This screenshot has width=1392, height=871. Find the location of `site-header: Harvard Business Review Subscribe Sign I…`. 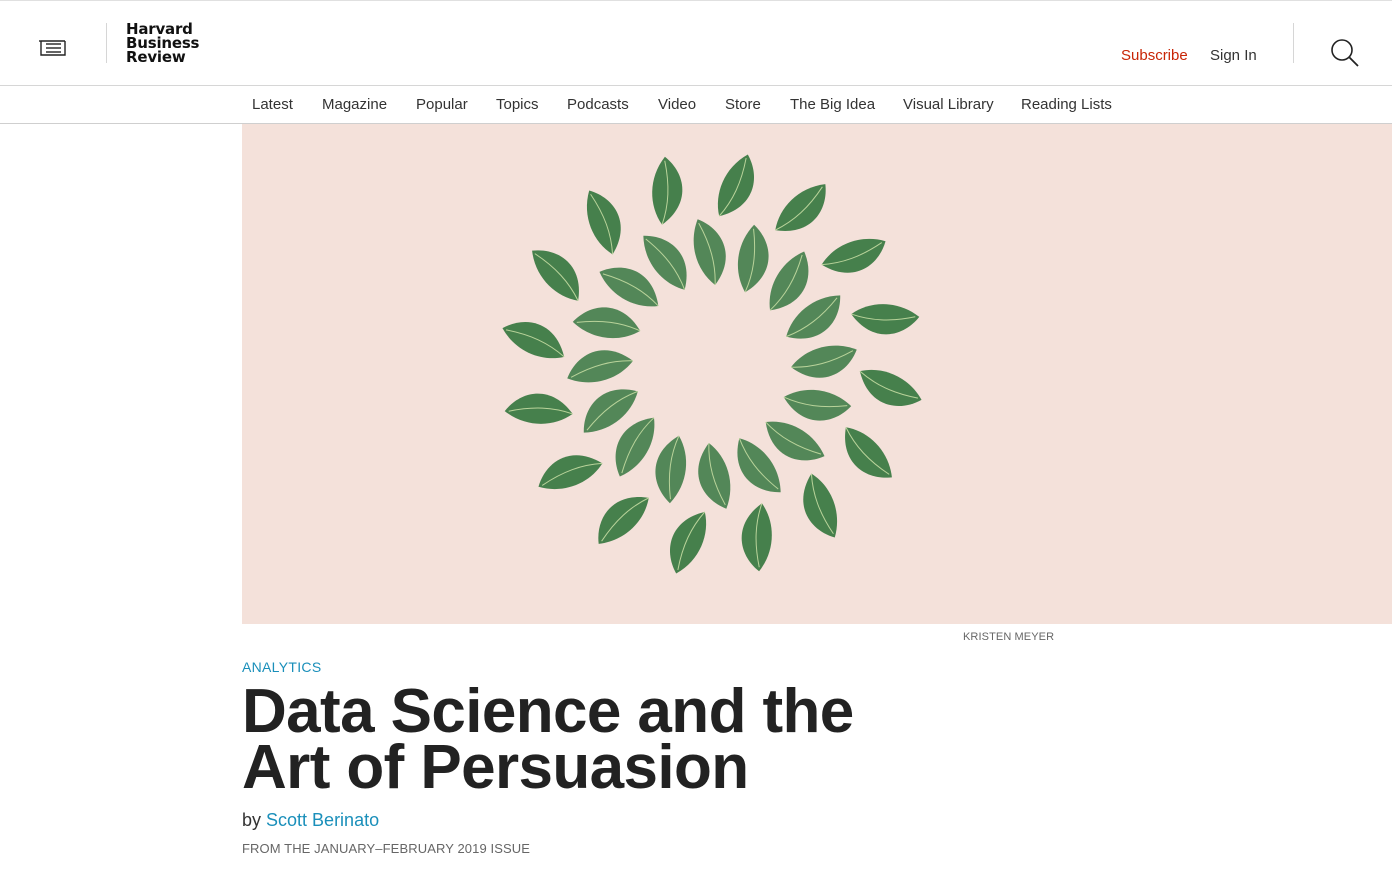

site-header: Harvard Business Review Subscribe Sign I… is located at coordinates (696, 43).